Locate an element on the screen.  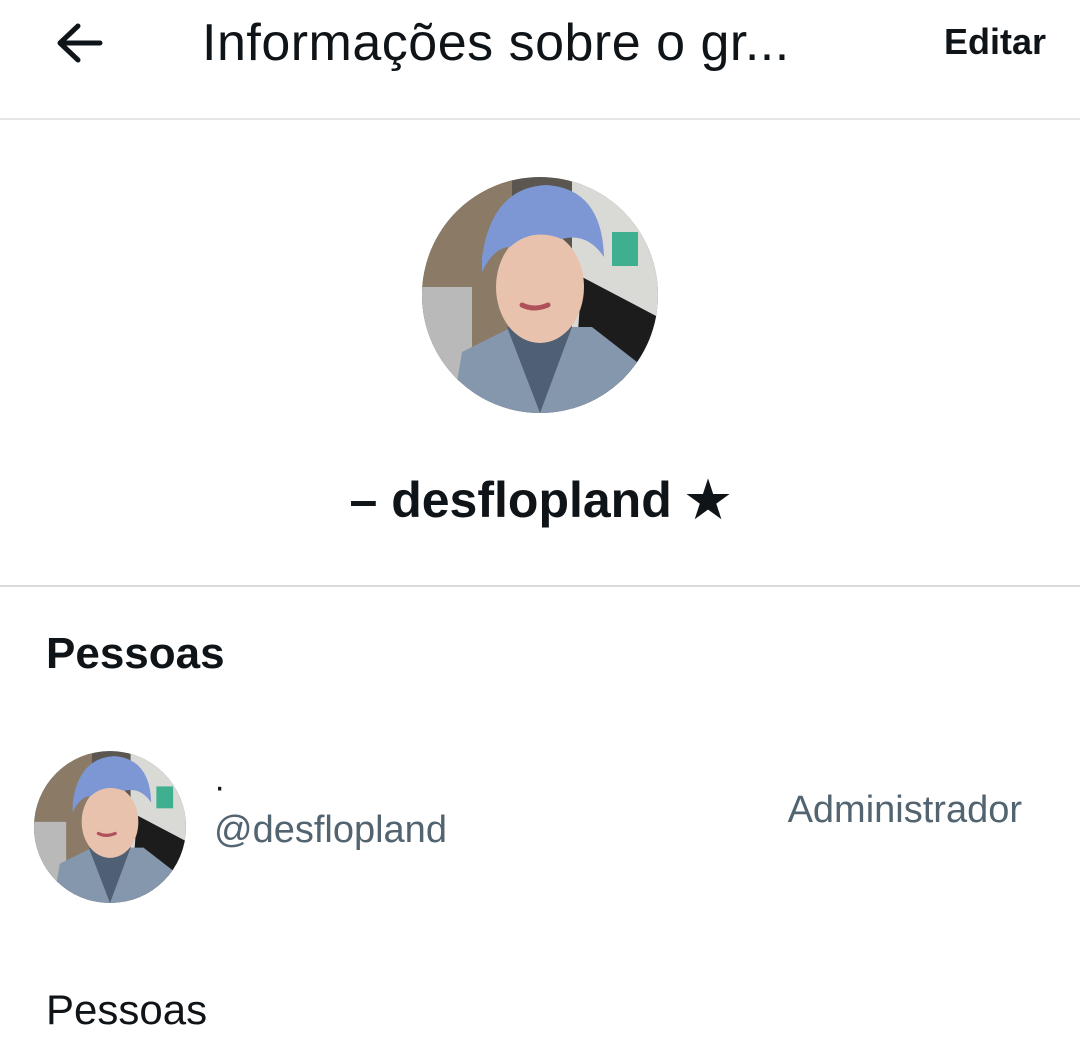
top-app-bar: Informações sobre o gr... Editar is located at coordinates (540, 60).